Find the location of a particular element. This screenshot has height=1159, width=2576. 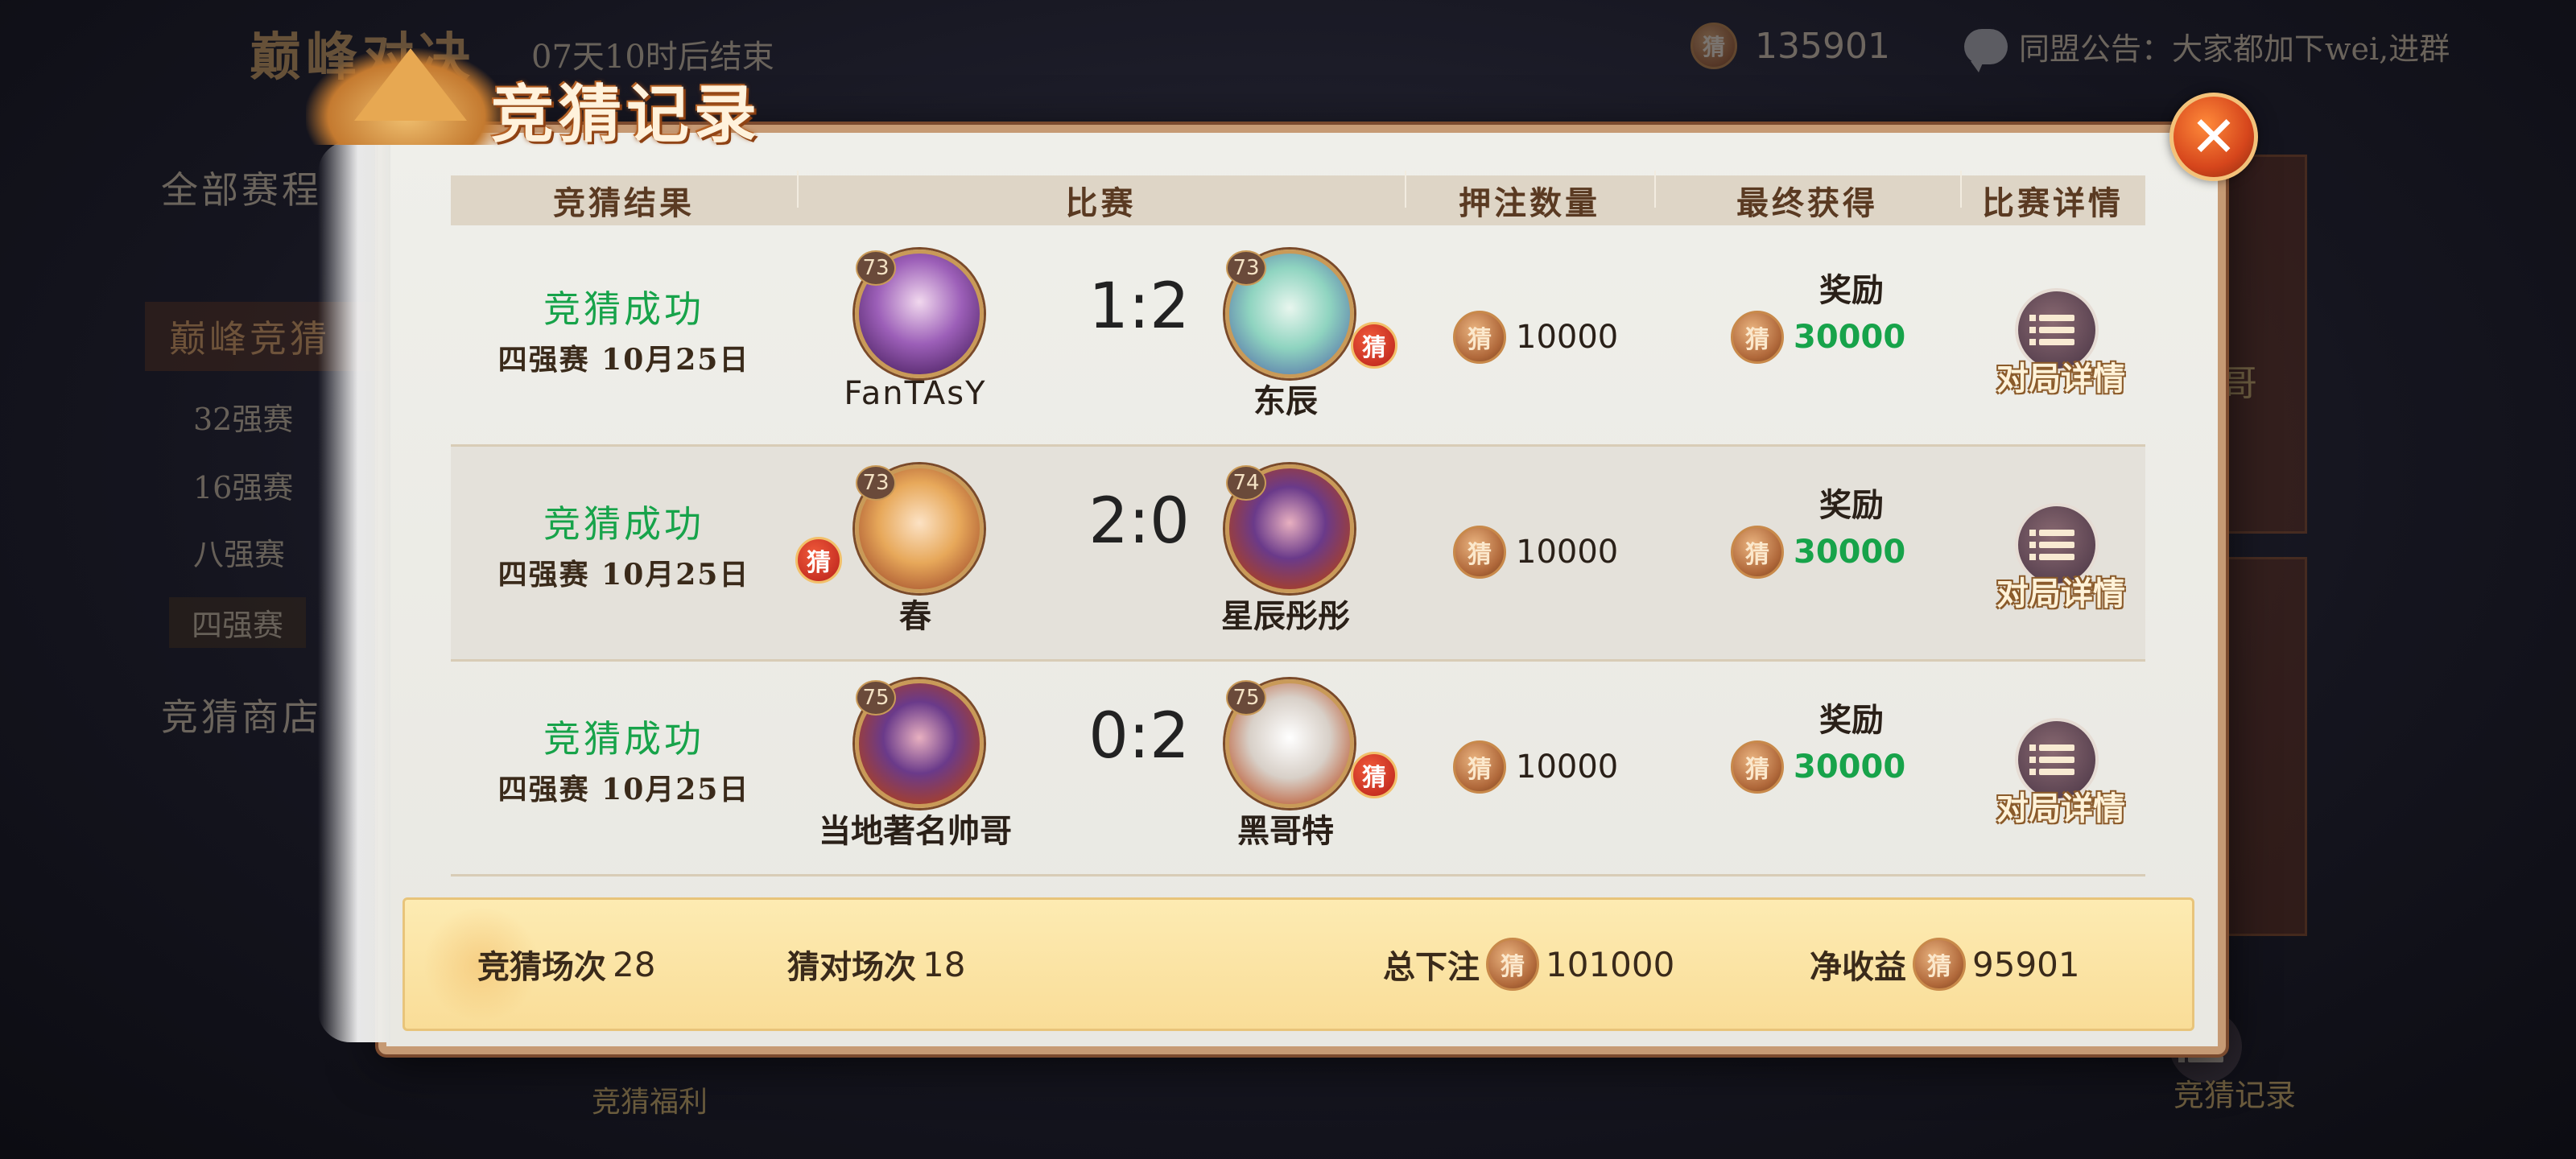

sidebar-quiz-shop: 竞猜商店 is located at coordinates (242, 714).